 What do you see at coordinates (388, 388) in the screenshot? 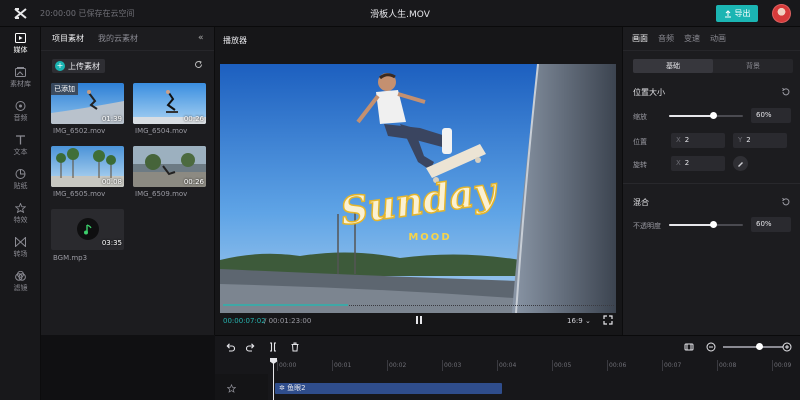
I see `effect-clip: ✲ 鱼眼2` at bounding box center [388, 388].